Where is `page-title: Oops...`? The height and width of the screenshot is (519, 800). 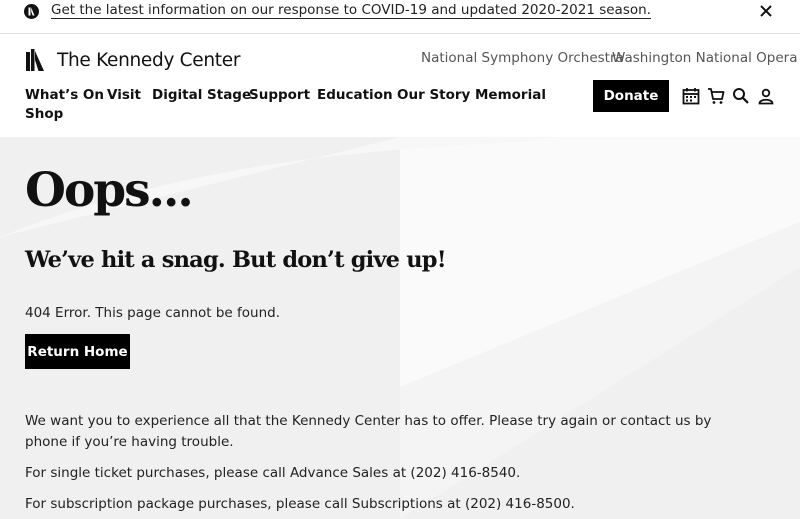 page-title: Oops... is located at coordinates (109, 190).